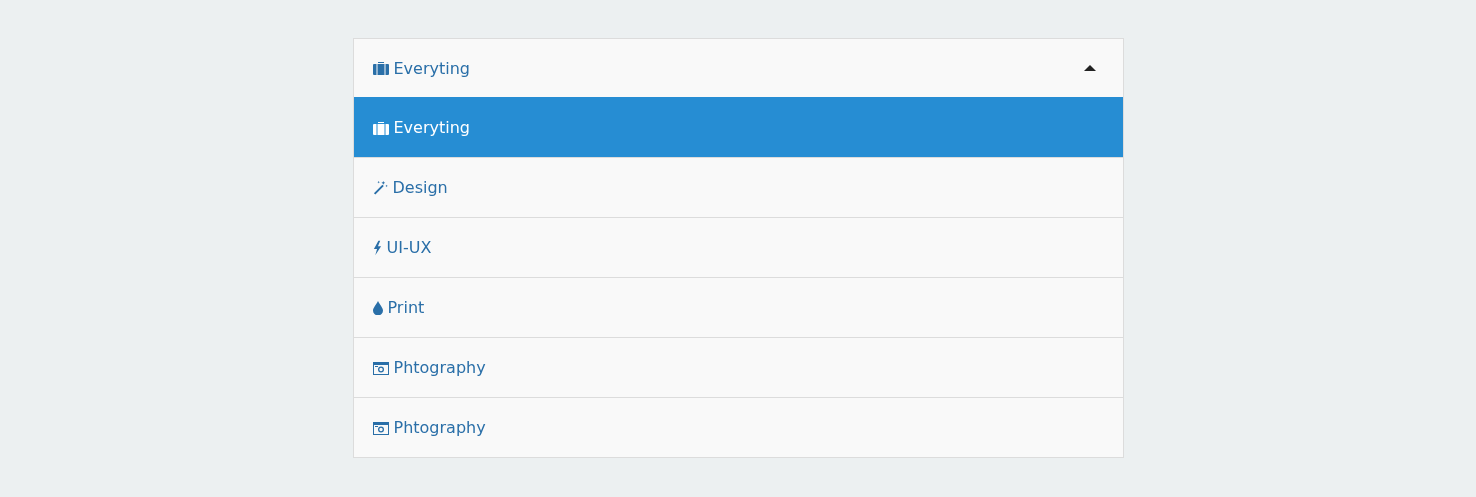 This screenshot has height=497, width=1476. What do you see at coordinates (738, 127) in the screenshot?
I see `dropdown-option: Everyting` at bounding box center [738, 127].